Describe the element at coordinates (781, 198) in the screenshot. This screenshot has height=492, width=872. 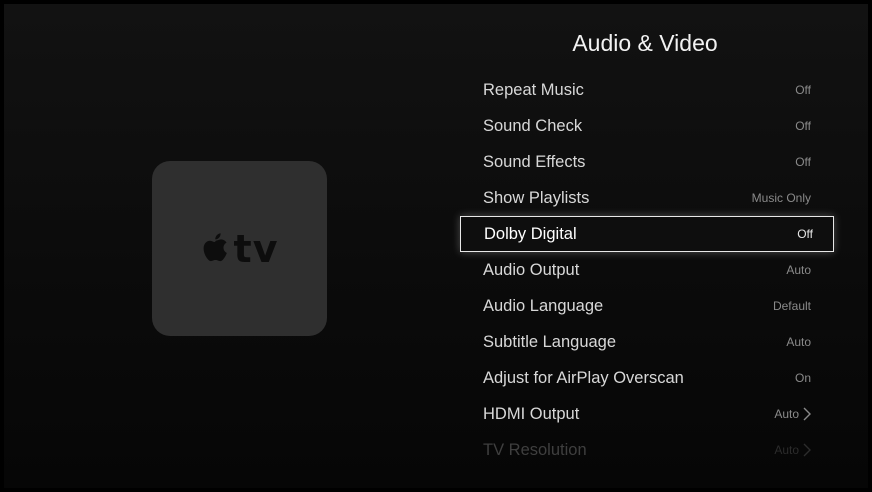
I see `menu-item-value: Music Only` at that location.